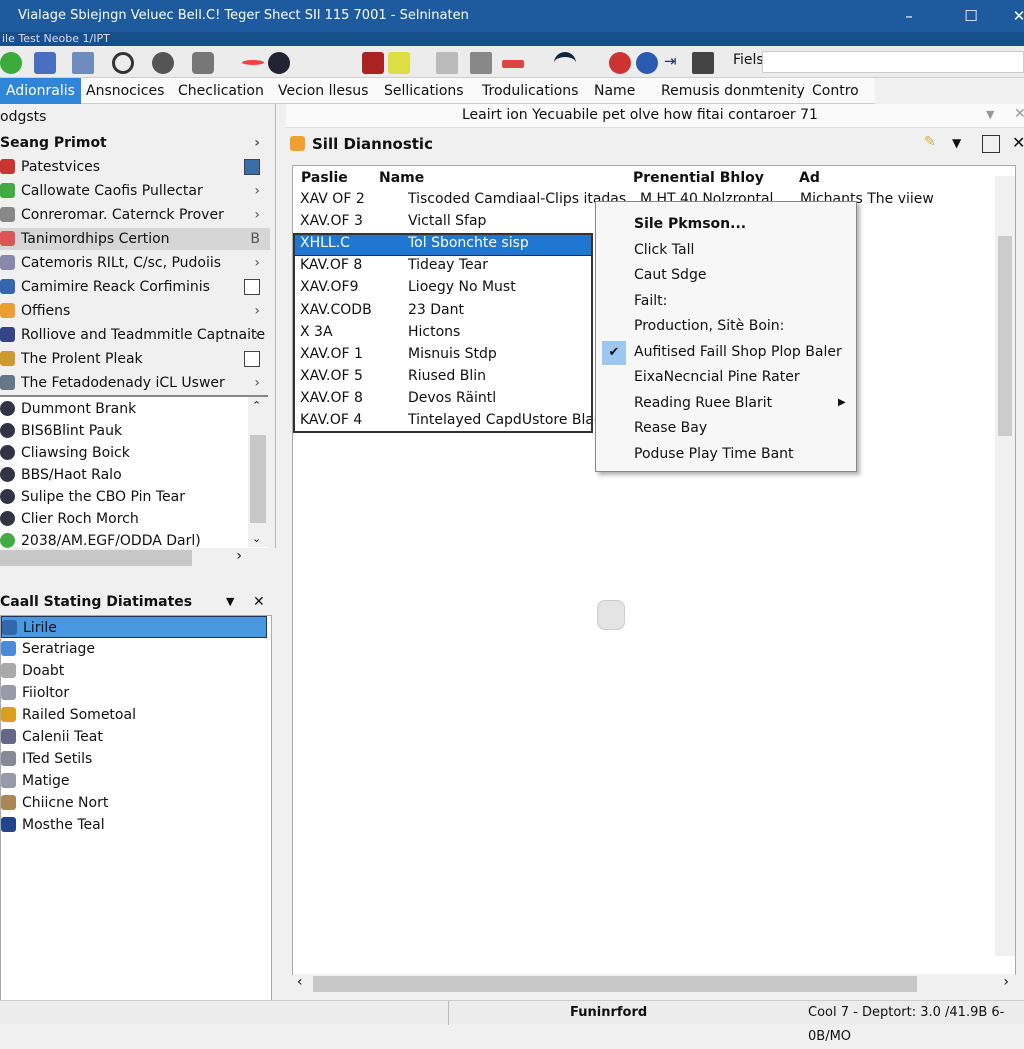 This screenshot has width=1024, height=1049. What do you see at coordinates (703, 403) in the screenshot?
I see `menu-item: Reading Ruee Blarit` at bounding box center [703, 403].